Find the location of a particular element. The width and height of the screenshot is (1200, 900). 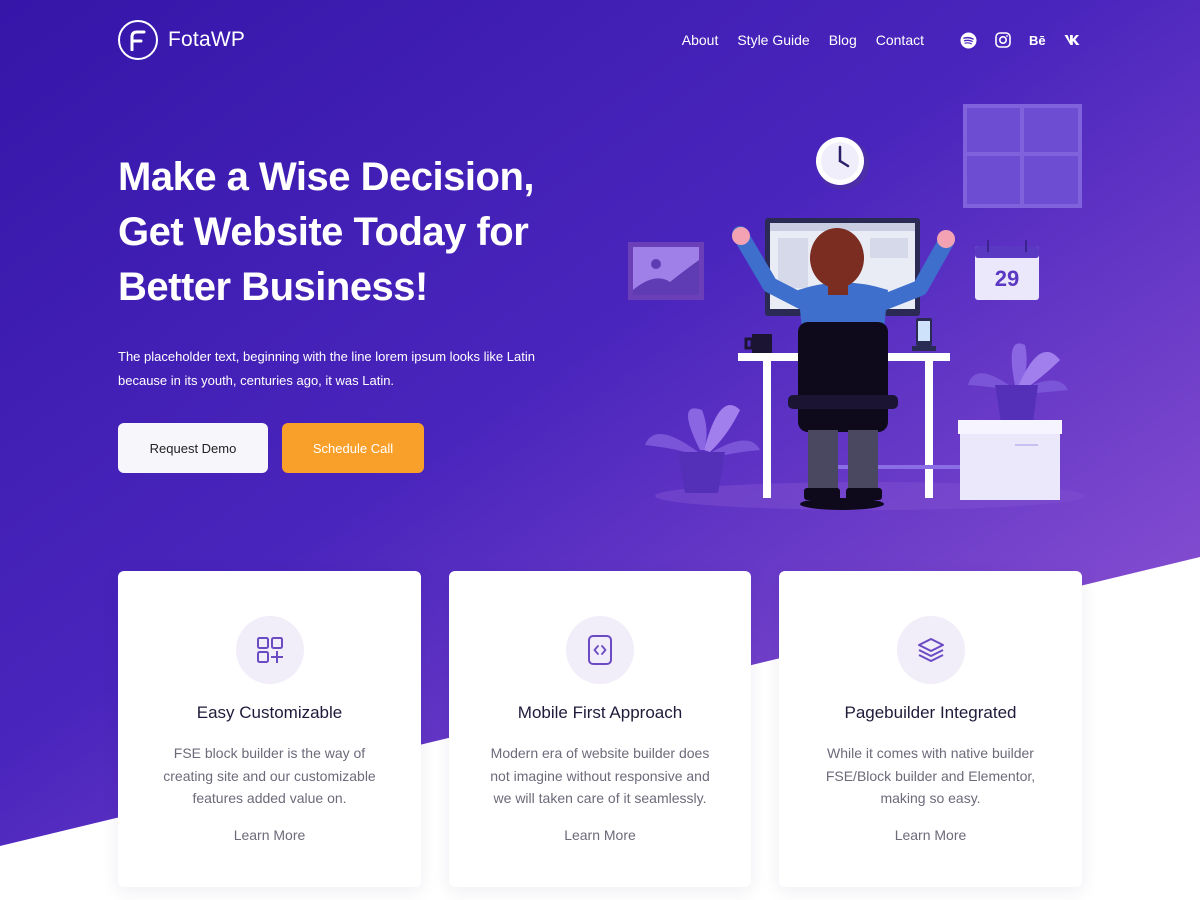

site-header: FotaWP About Style Guide Blog Contact Bē is located at coordinates (600, 40).